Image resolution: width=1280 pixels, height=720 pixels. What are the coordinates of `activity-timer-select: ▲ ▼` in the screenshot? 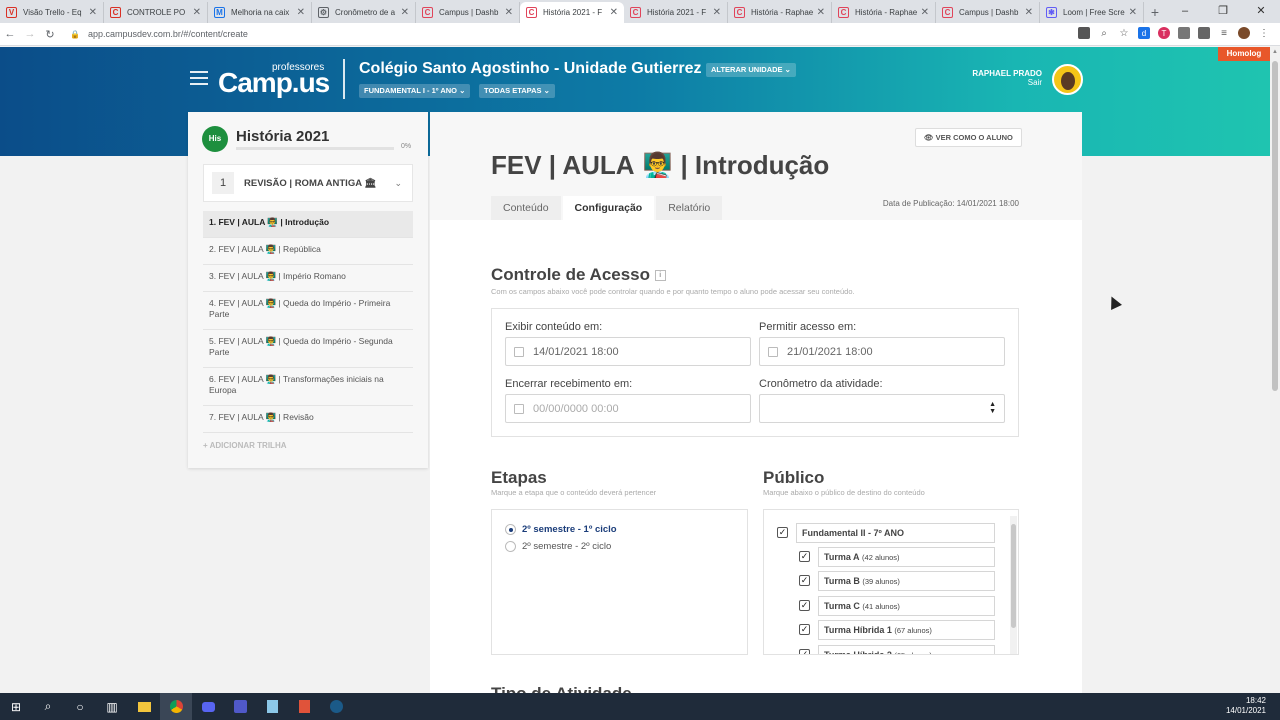 It's located at (882, 408).